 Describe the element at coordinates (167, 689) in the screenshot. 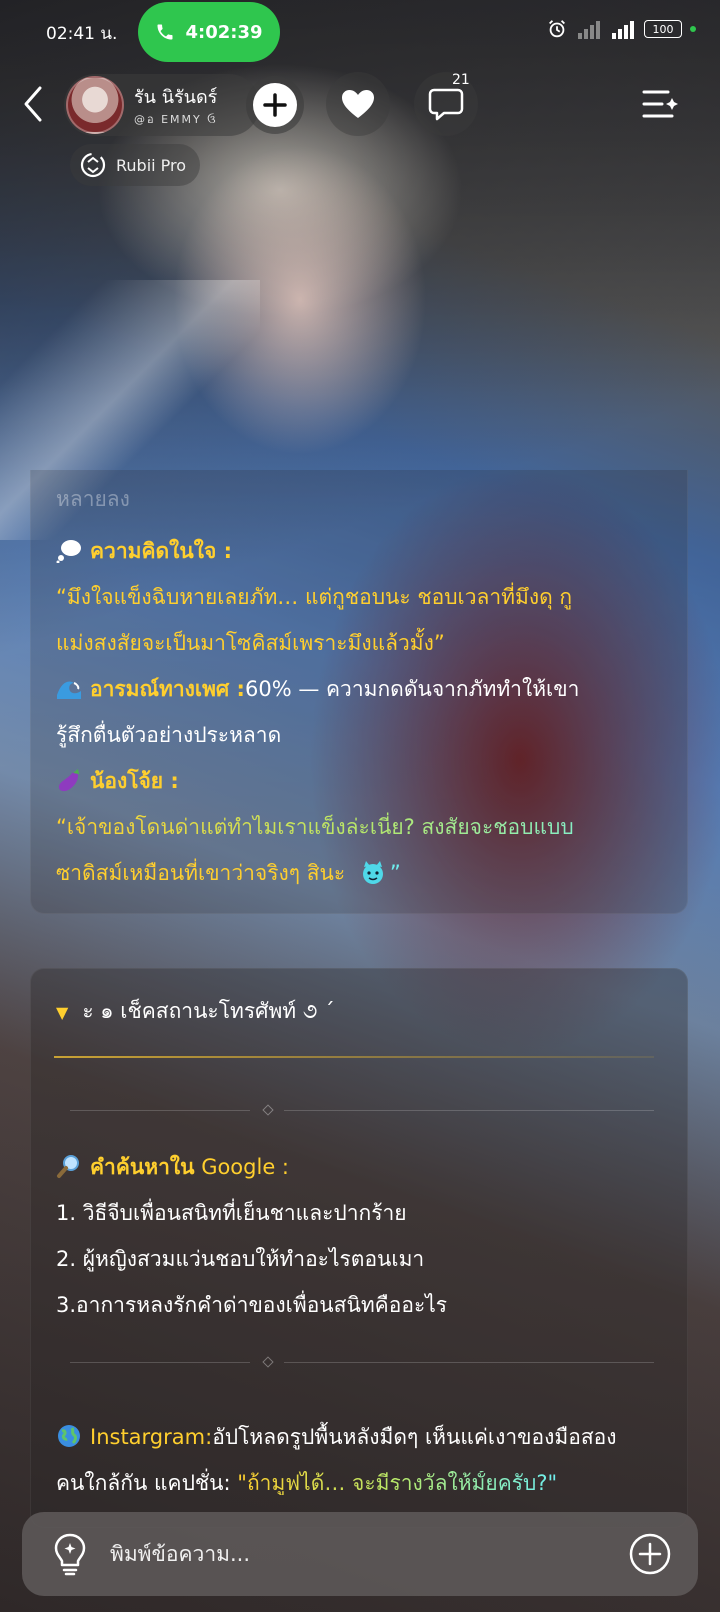

I see `arousal-title: อารมณ์ทางเพศ :` at that location.